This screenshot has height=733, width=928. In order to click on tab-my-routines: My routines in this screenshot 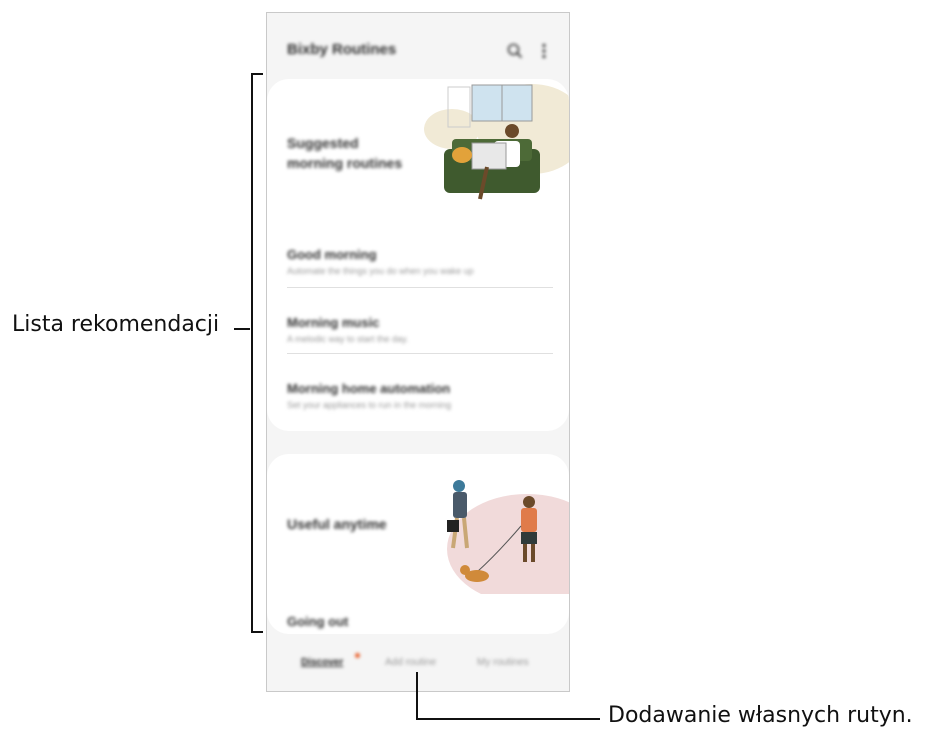, I will do `click(503, 662)`.